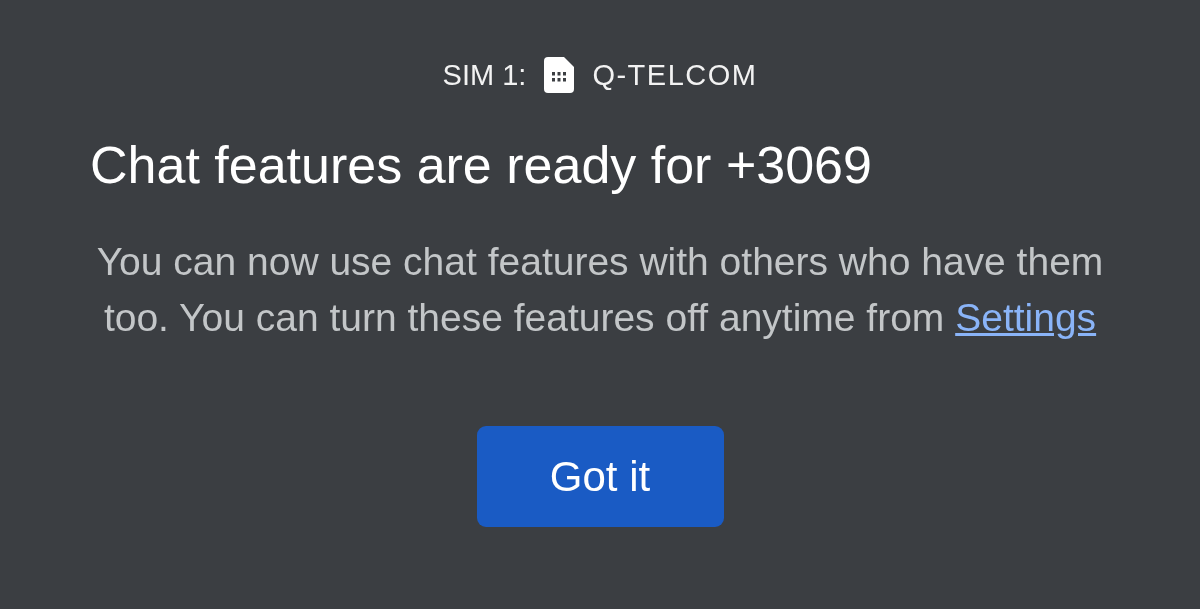  I want to click on info-text: You can now use chat features with others who have them too. You can turn these features off anytime from Settings, so click(600, 290).